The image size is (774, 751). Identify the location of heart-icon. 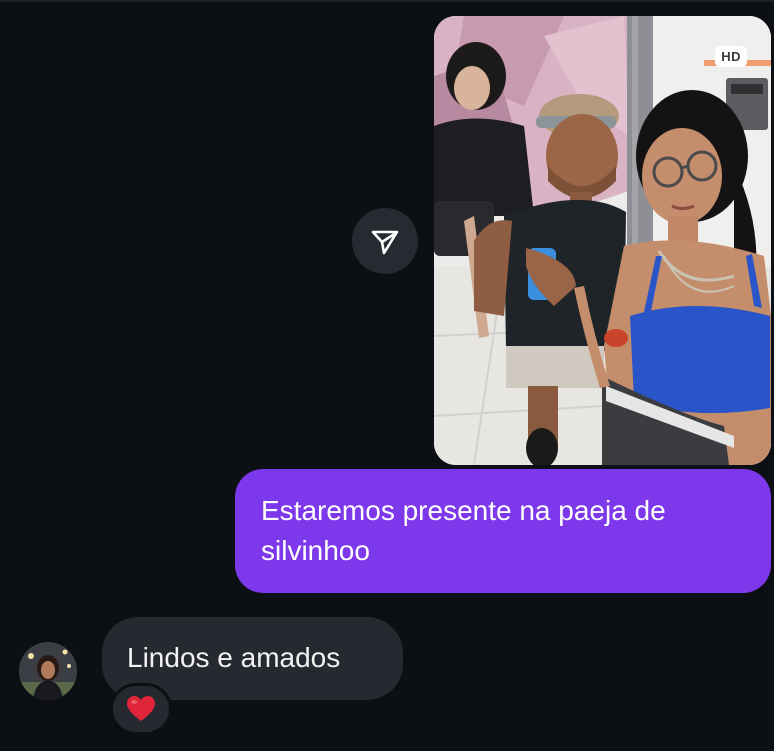
(141, 708).